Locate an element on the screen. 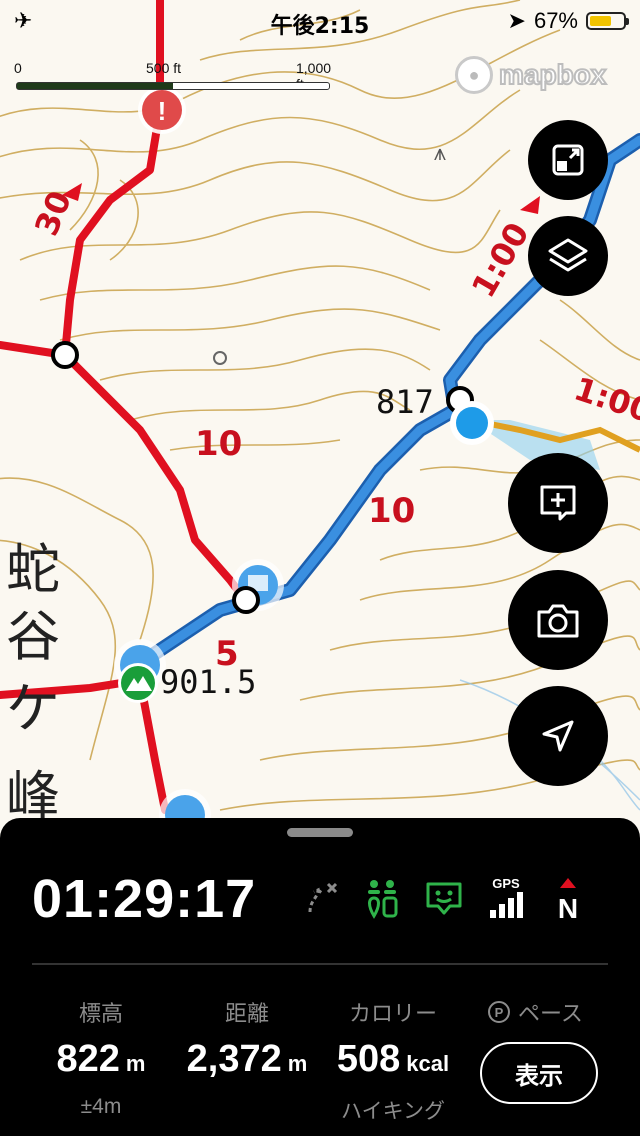 Image resolution: width=640 pixels, height=1136 pixels. elevation-accuracy: ±4m is located at coordinates (101, 1106).